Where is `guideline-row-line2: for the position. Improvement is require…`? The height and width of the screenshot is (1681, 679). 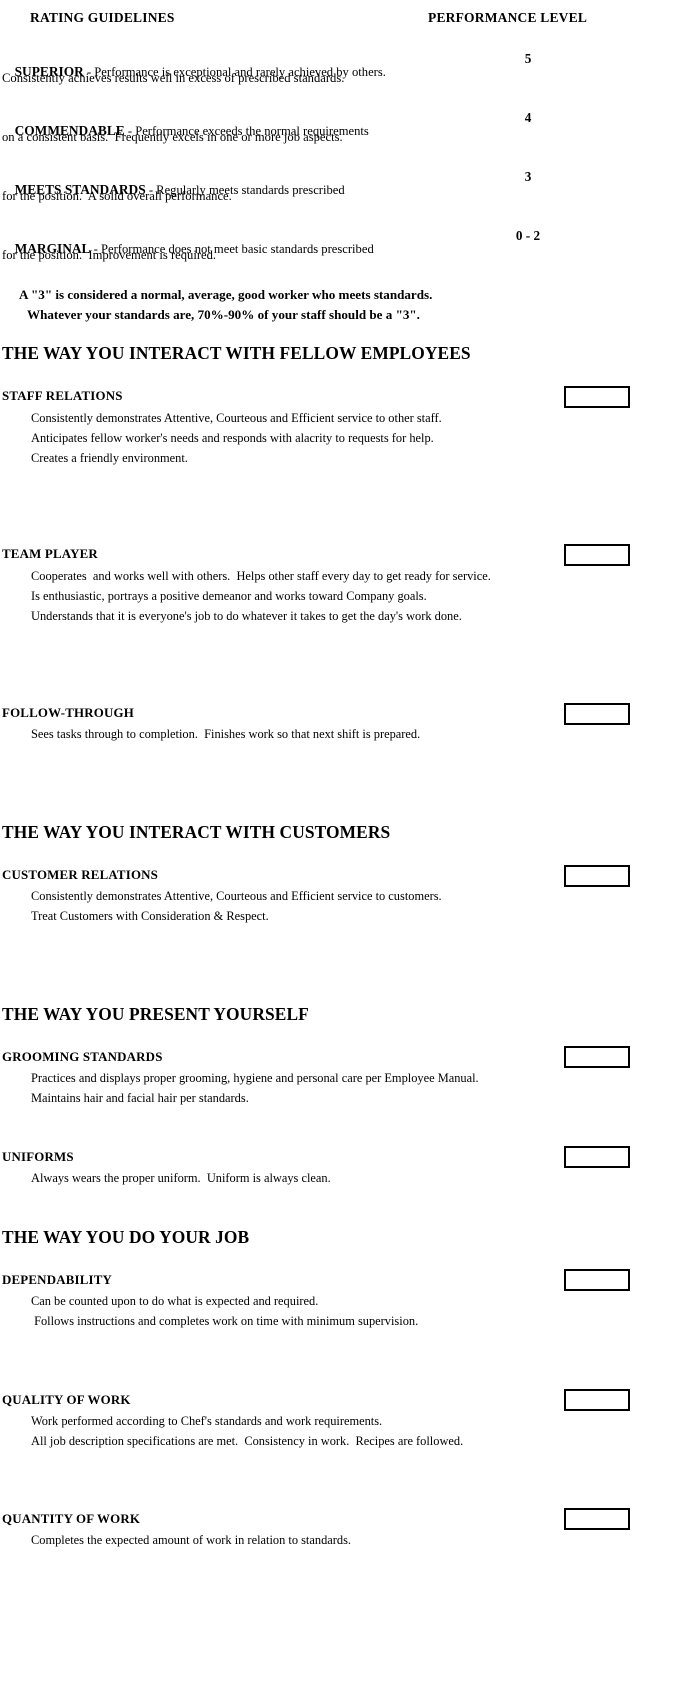
guideline-row-line2: for the position. Improvement is require… is located at coordinates (109, 255).